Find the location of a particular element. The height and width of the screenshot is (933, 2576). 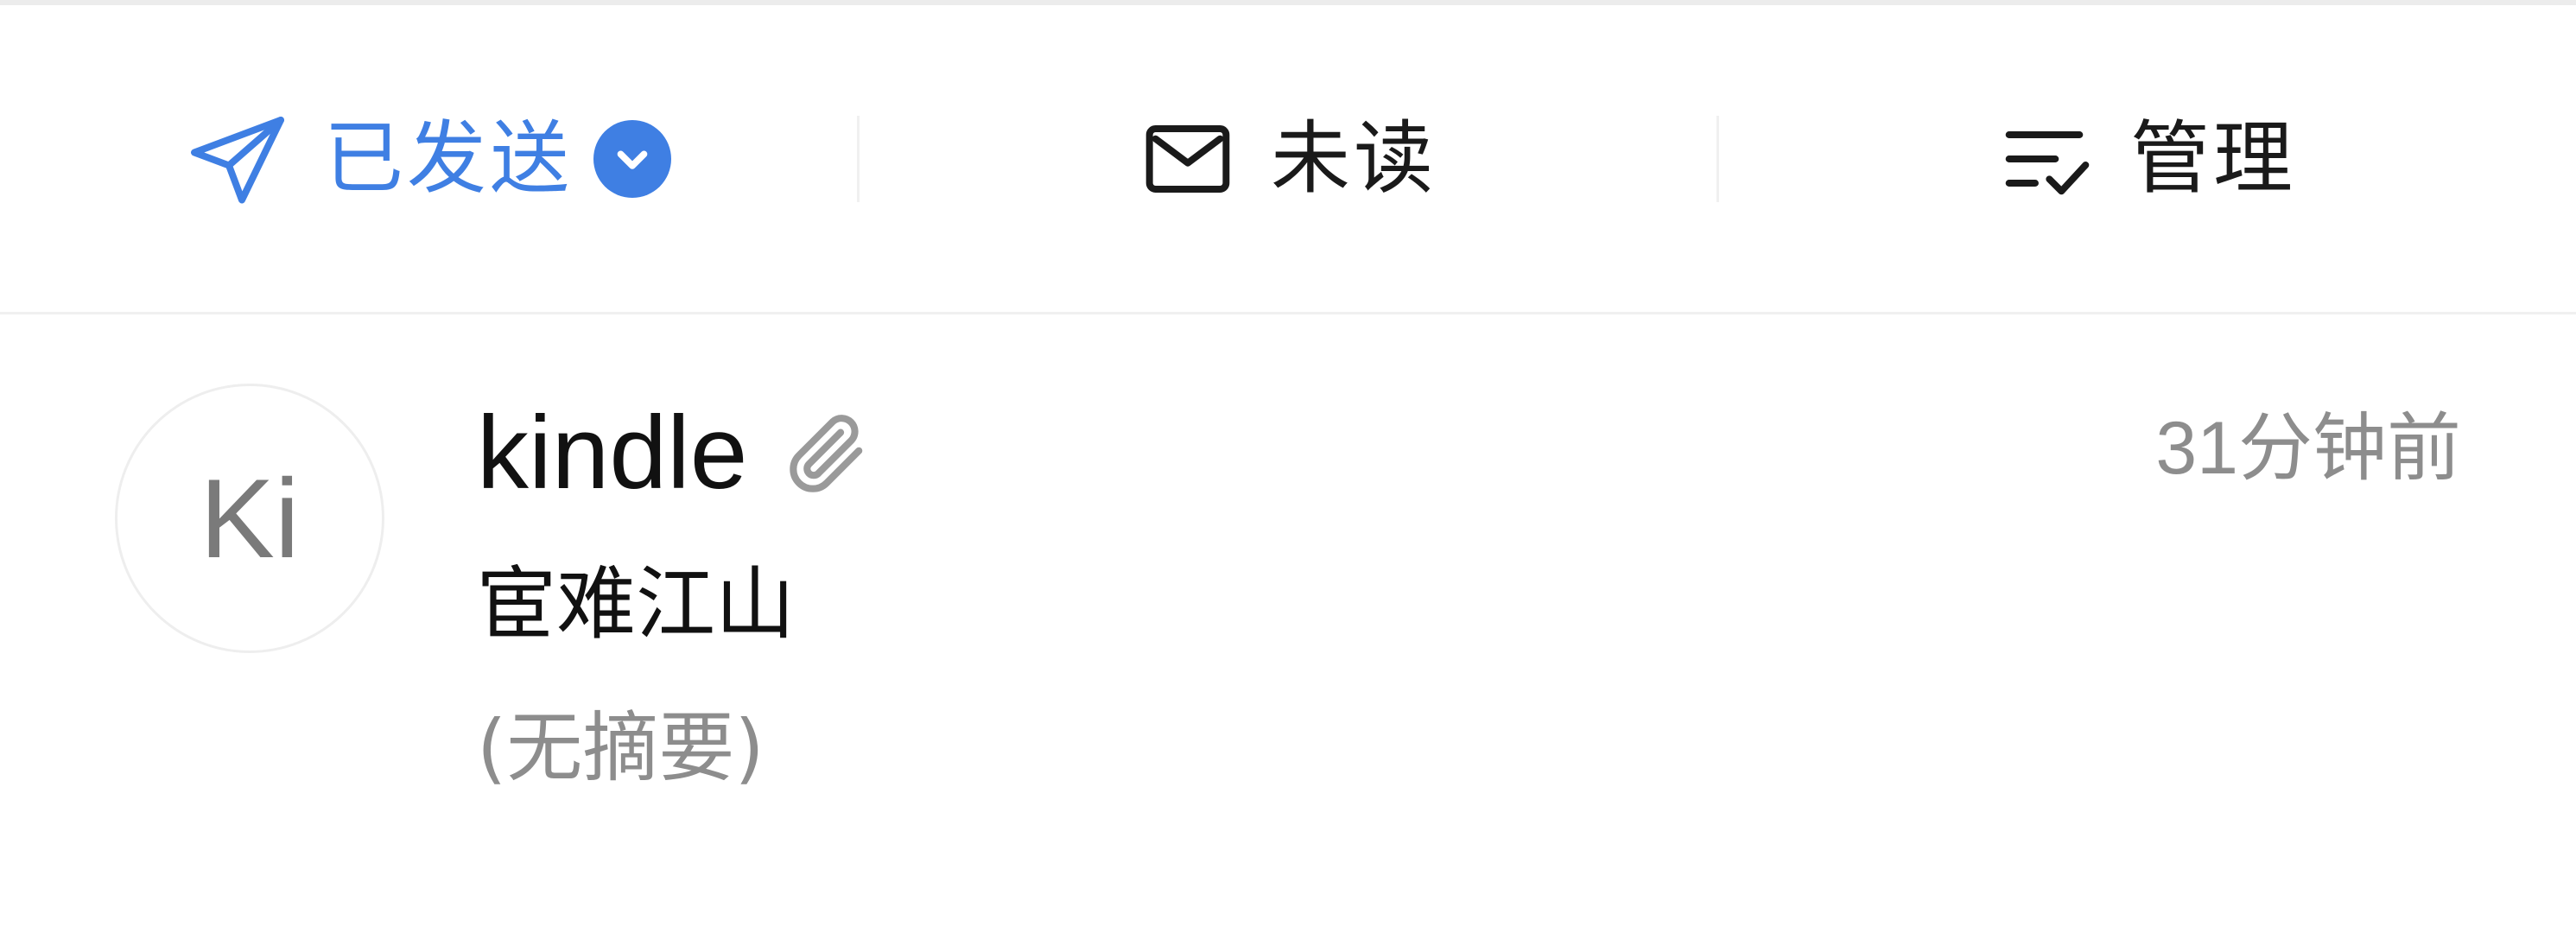

paperclip-icon is located at coordinates (825, 452).